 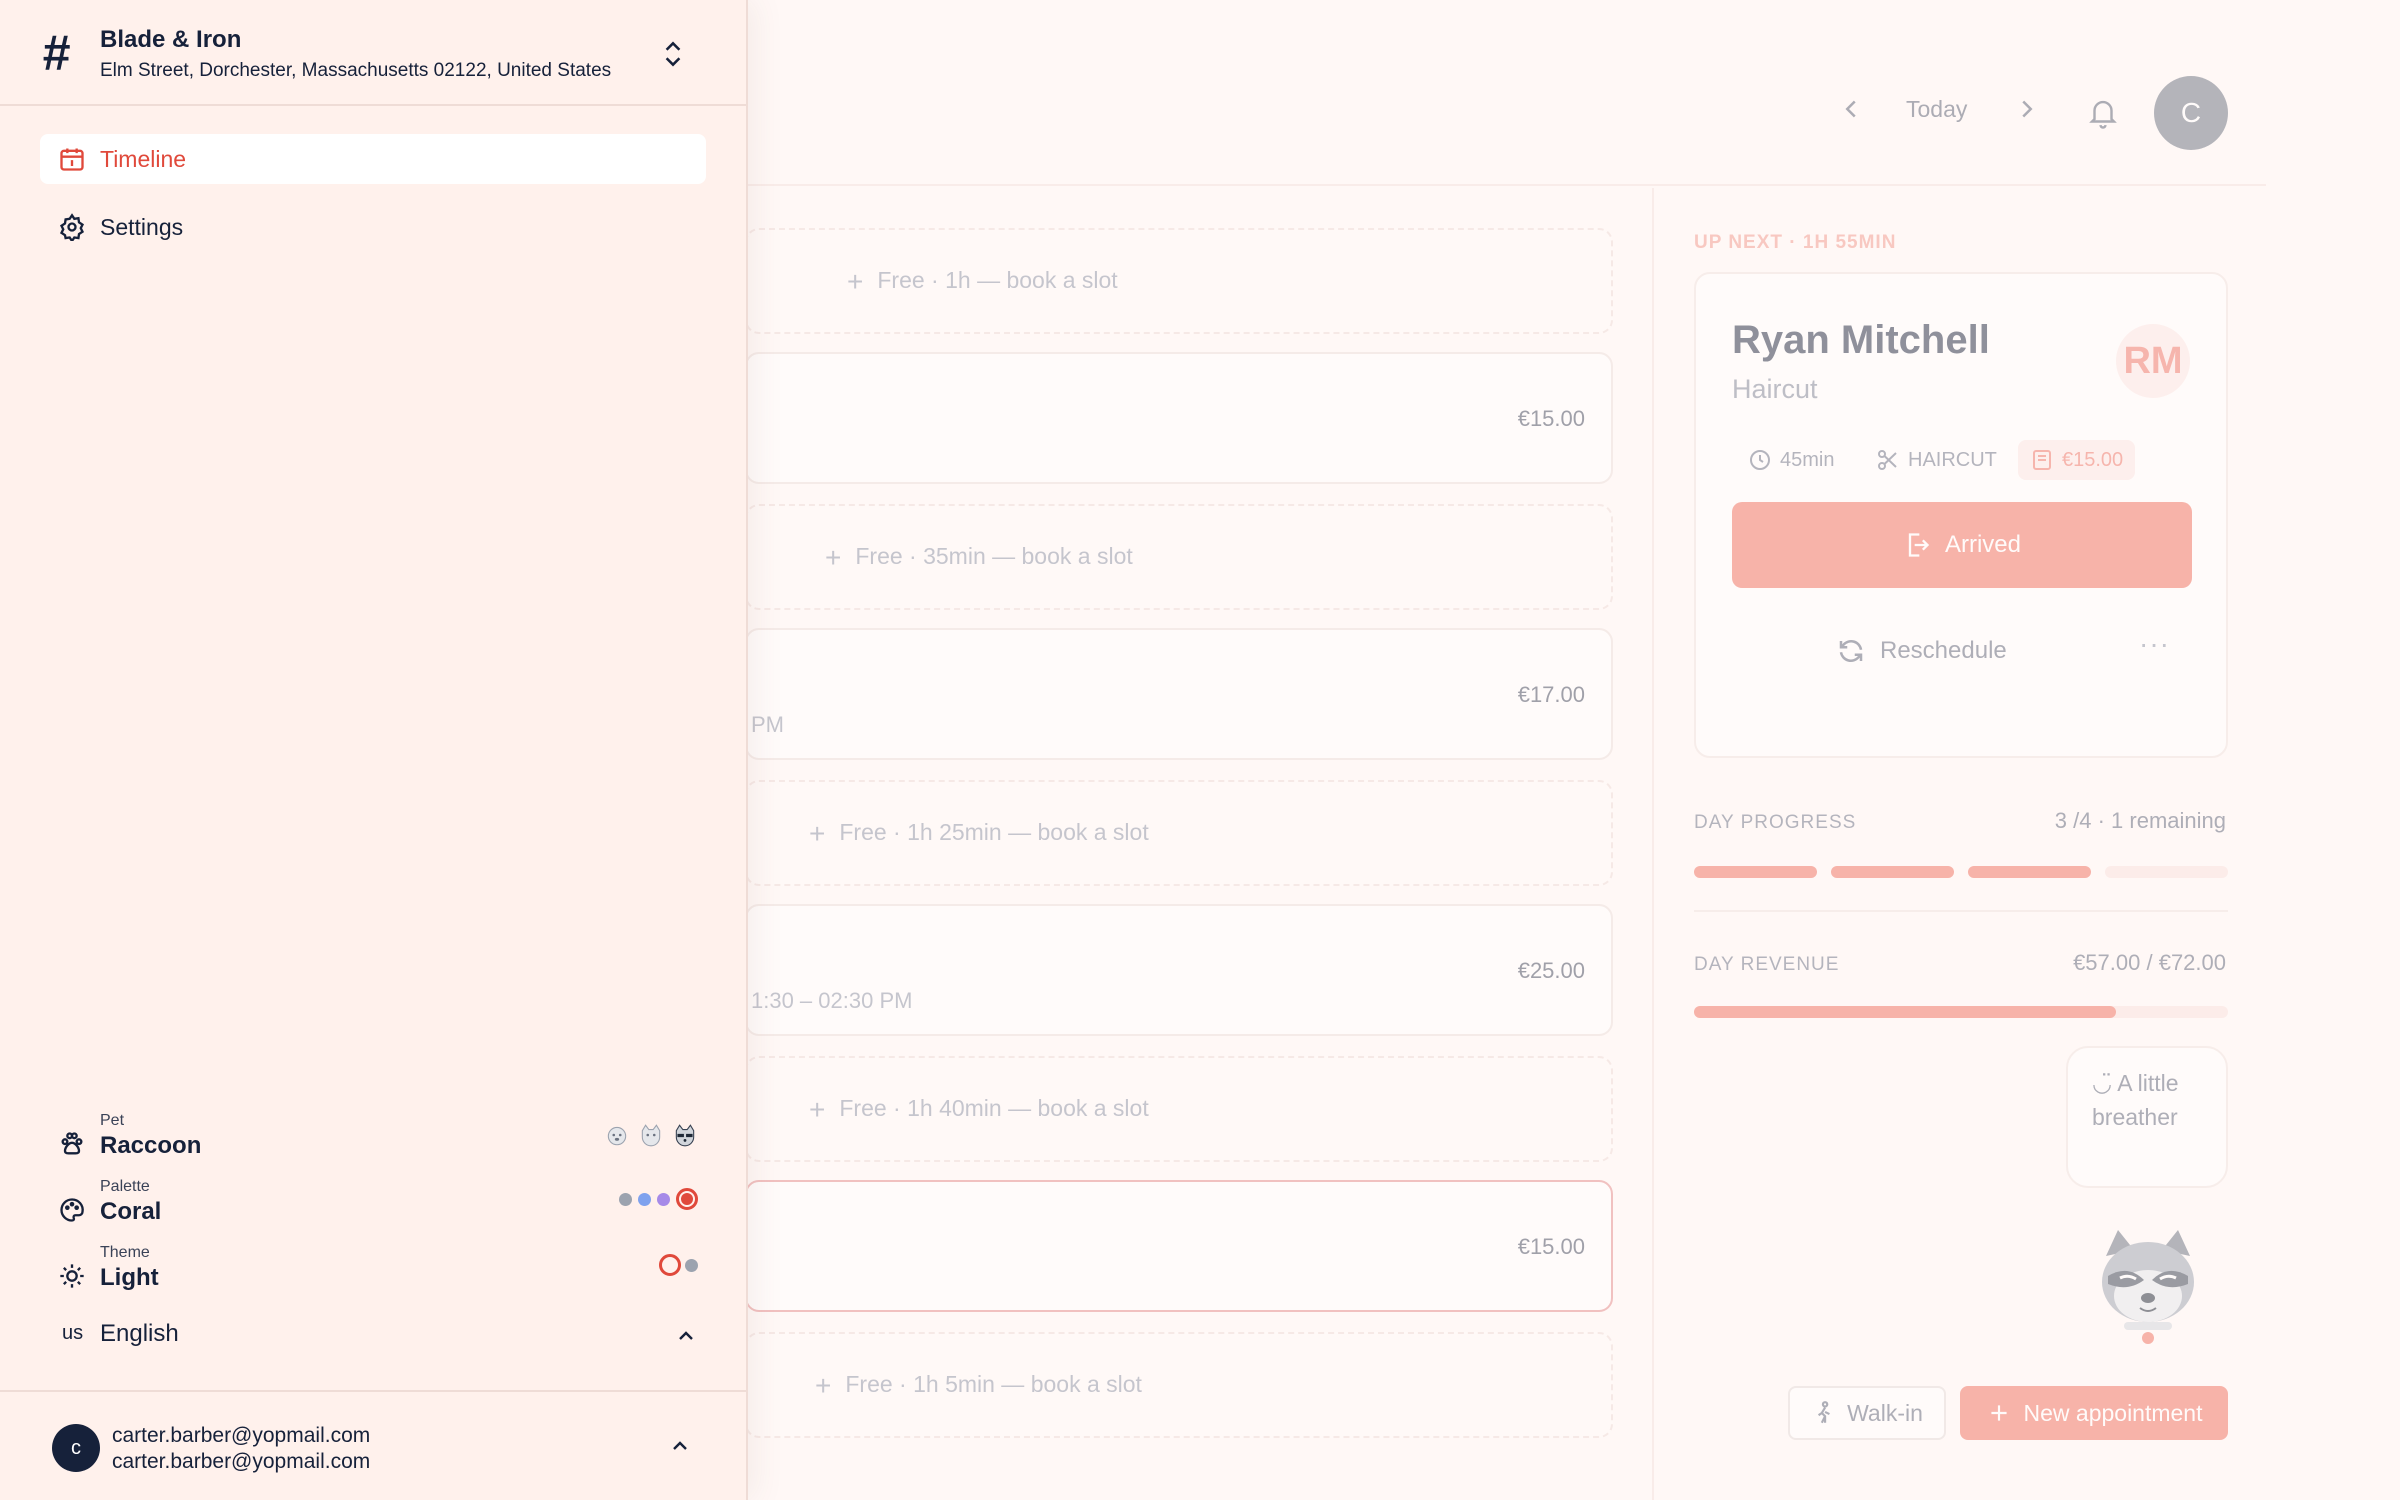 I want to click on palette-value: Coral, so click(x=131, y=1211).